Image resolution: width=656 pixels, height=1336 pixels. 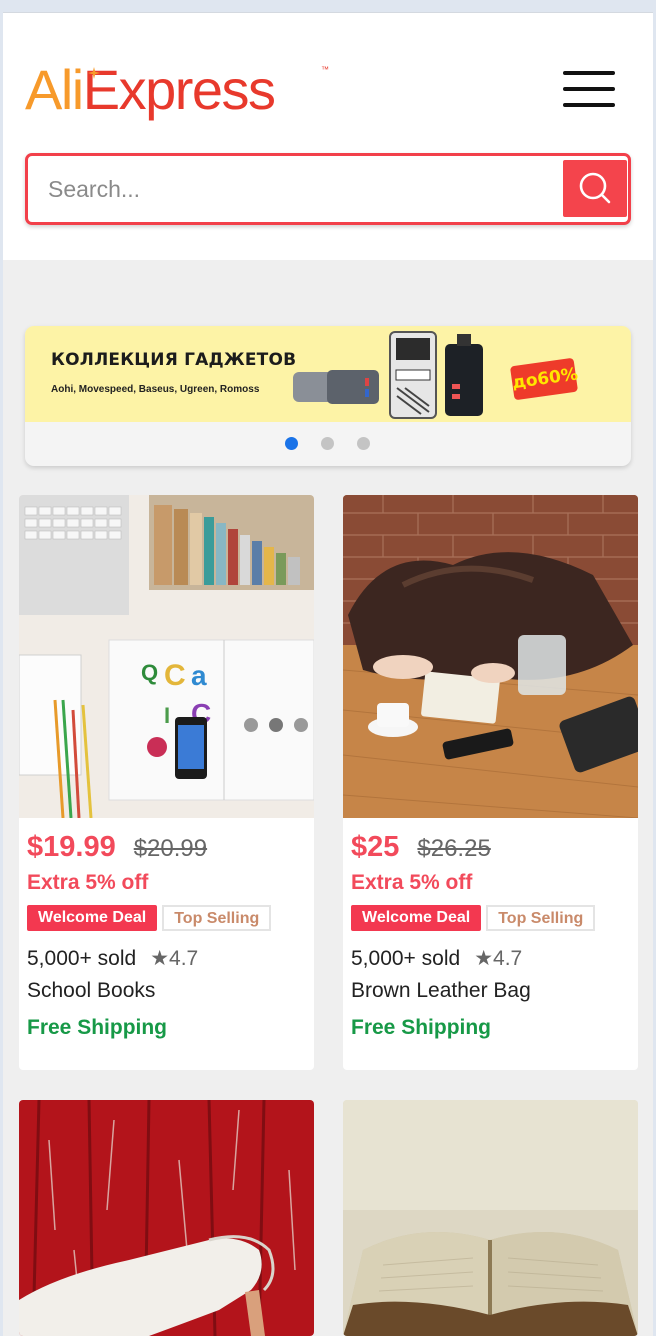 What do you see at coordinates (117, 847) in the screenshot?
I see `price-row: $19.99 $20.99` at bounding box center [117, 847].